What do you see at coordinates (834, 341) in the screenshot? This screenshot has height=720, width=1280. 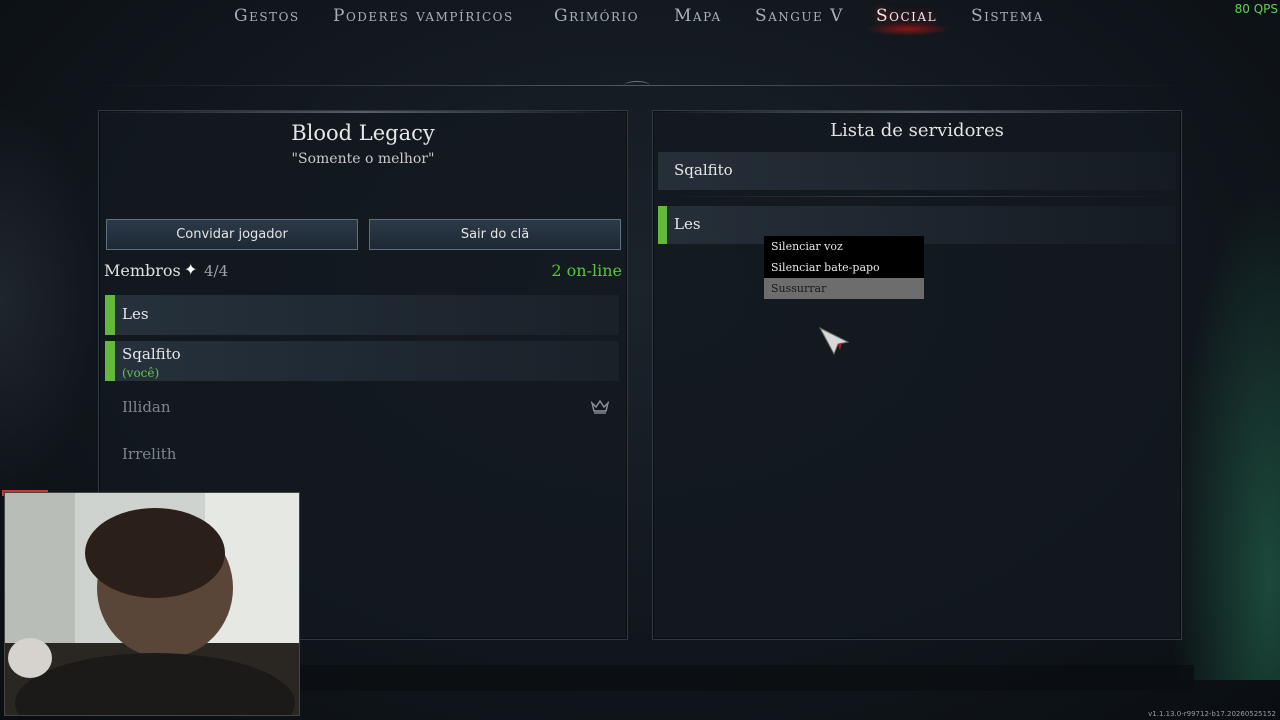 I see `arrow-cursor-icon` at bounding box center [834, 341].